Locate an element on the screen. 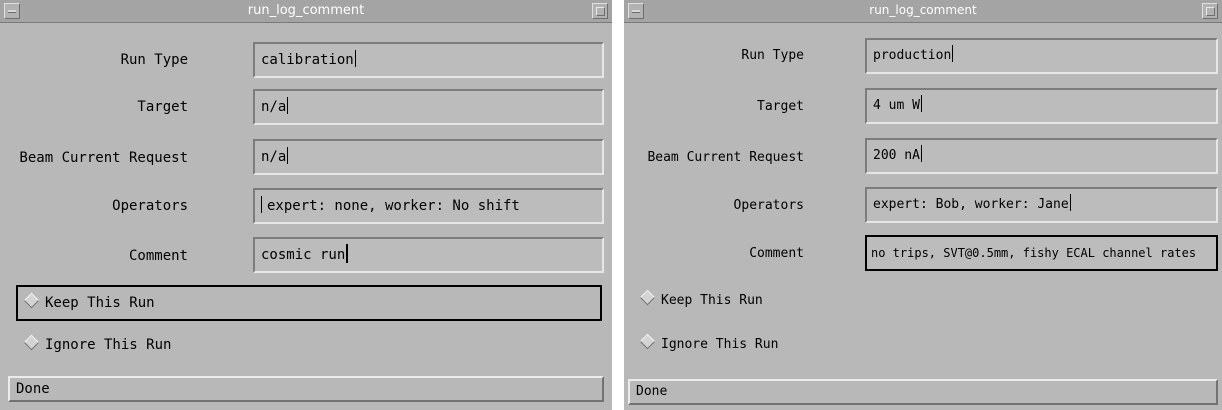 This screenshot has height=410, width=1222. beam-current-request-value: n/a is located at coordinates (274, 157).